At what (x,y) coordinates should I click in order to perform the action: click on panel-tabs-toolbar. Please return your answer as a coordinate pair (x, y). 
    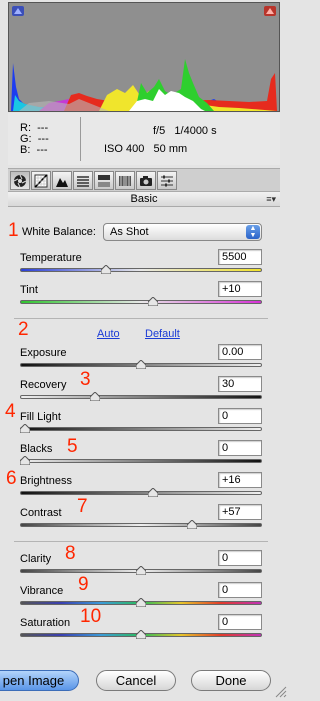
    Looking at the image, I should click on (144, 180).